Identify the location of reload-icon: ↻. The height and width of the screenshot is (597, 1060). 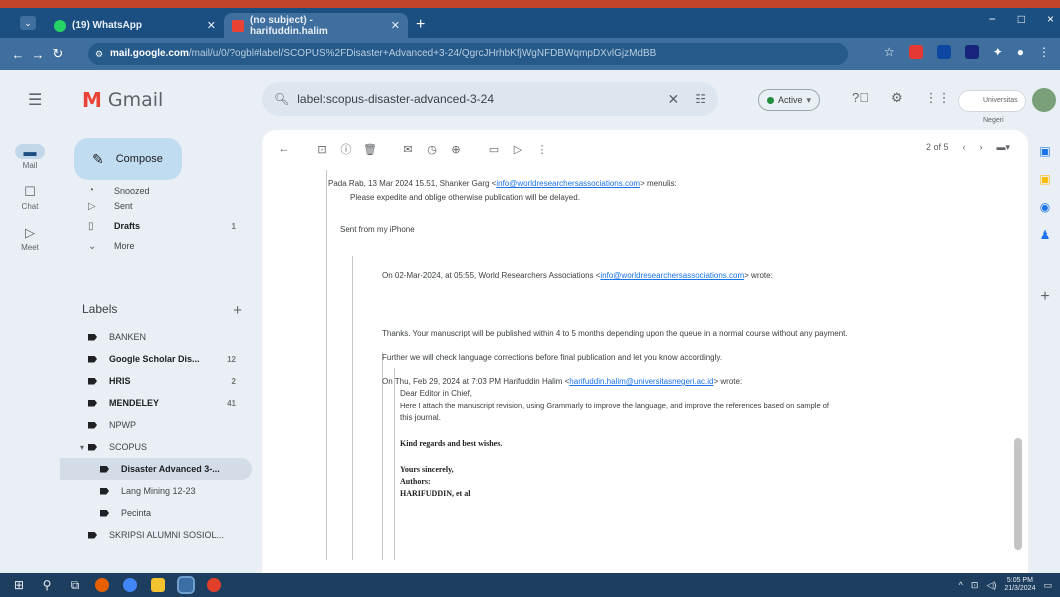
(58, 54).